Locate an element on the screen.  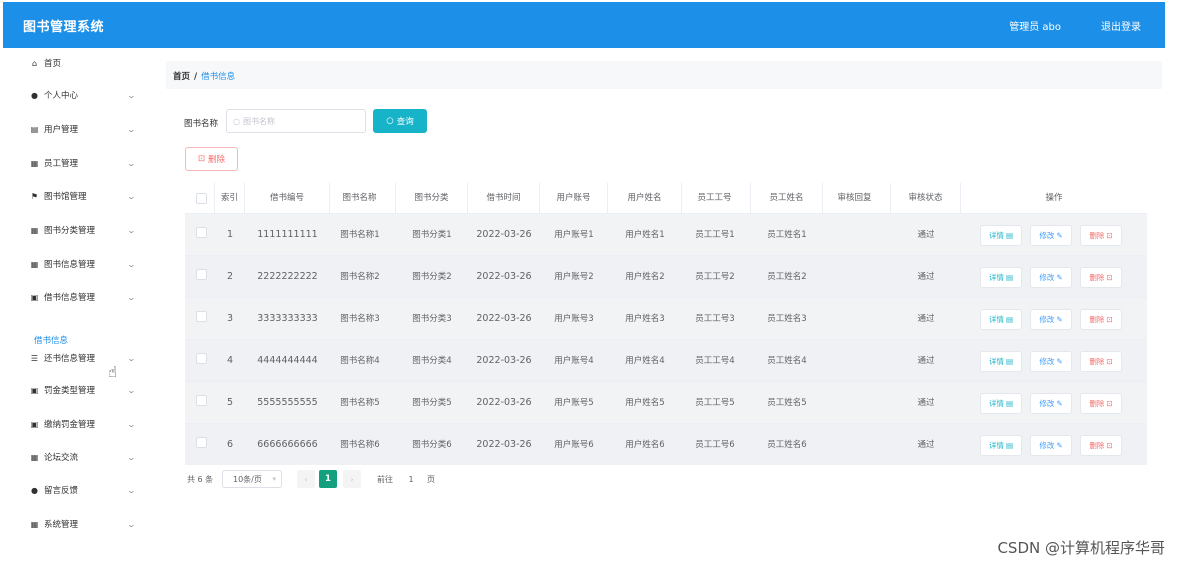
column-header: 员工工号 is located at coordinates (715, 198).